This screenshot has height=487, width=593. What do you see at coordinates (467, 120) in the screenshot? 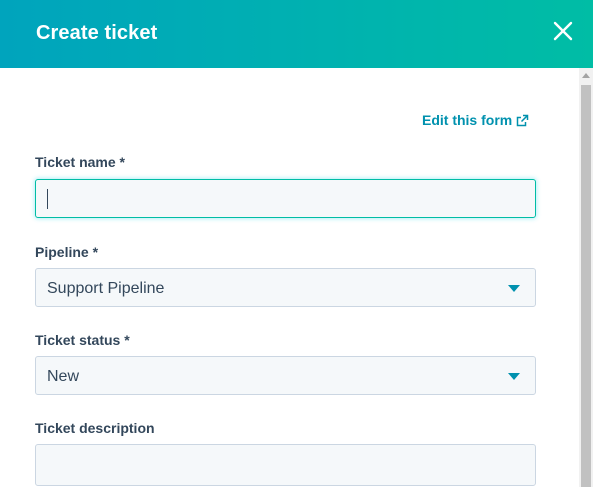
I see `edit-form-label: Edit this form` at bounding box center [467, 120].